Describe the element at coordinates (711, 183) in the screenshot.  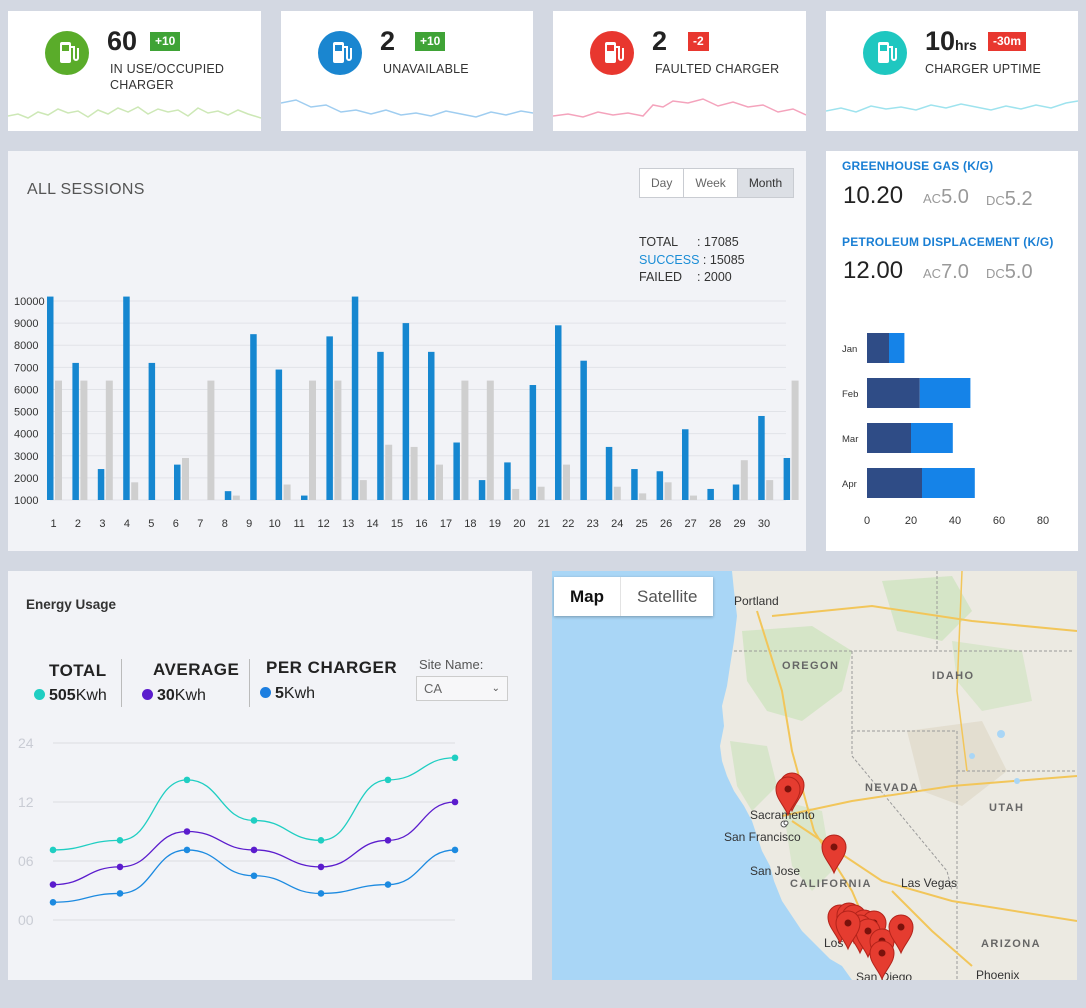
I see `tab-week: Week` at that location.